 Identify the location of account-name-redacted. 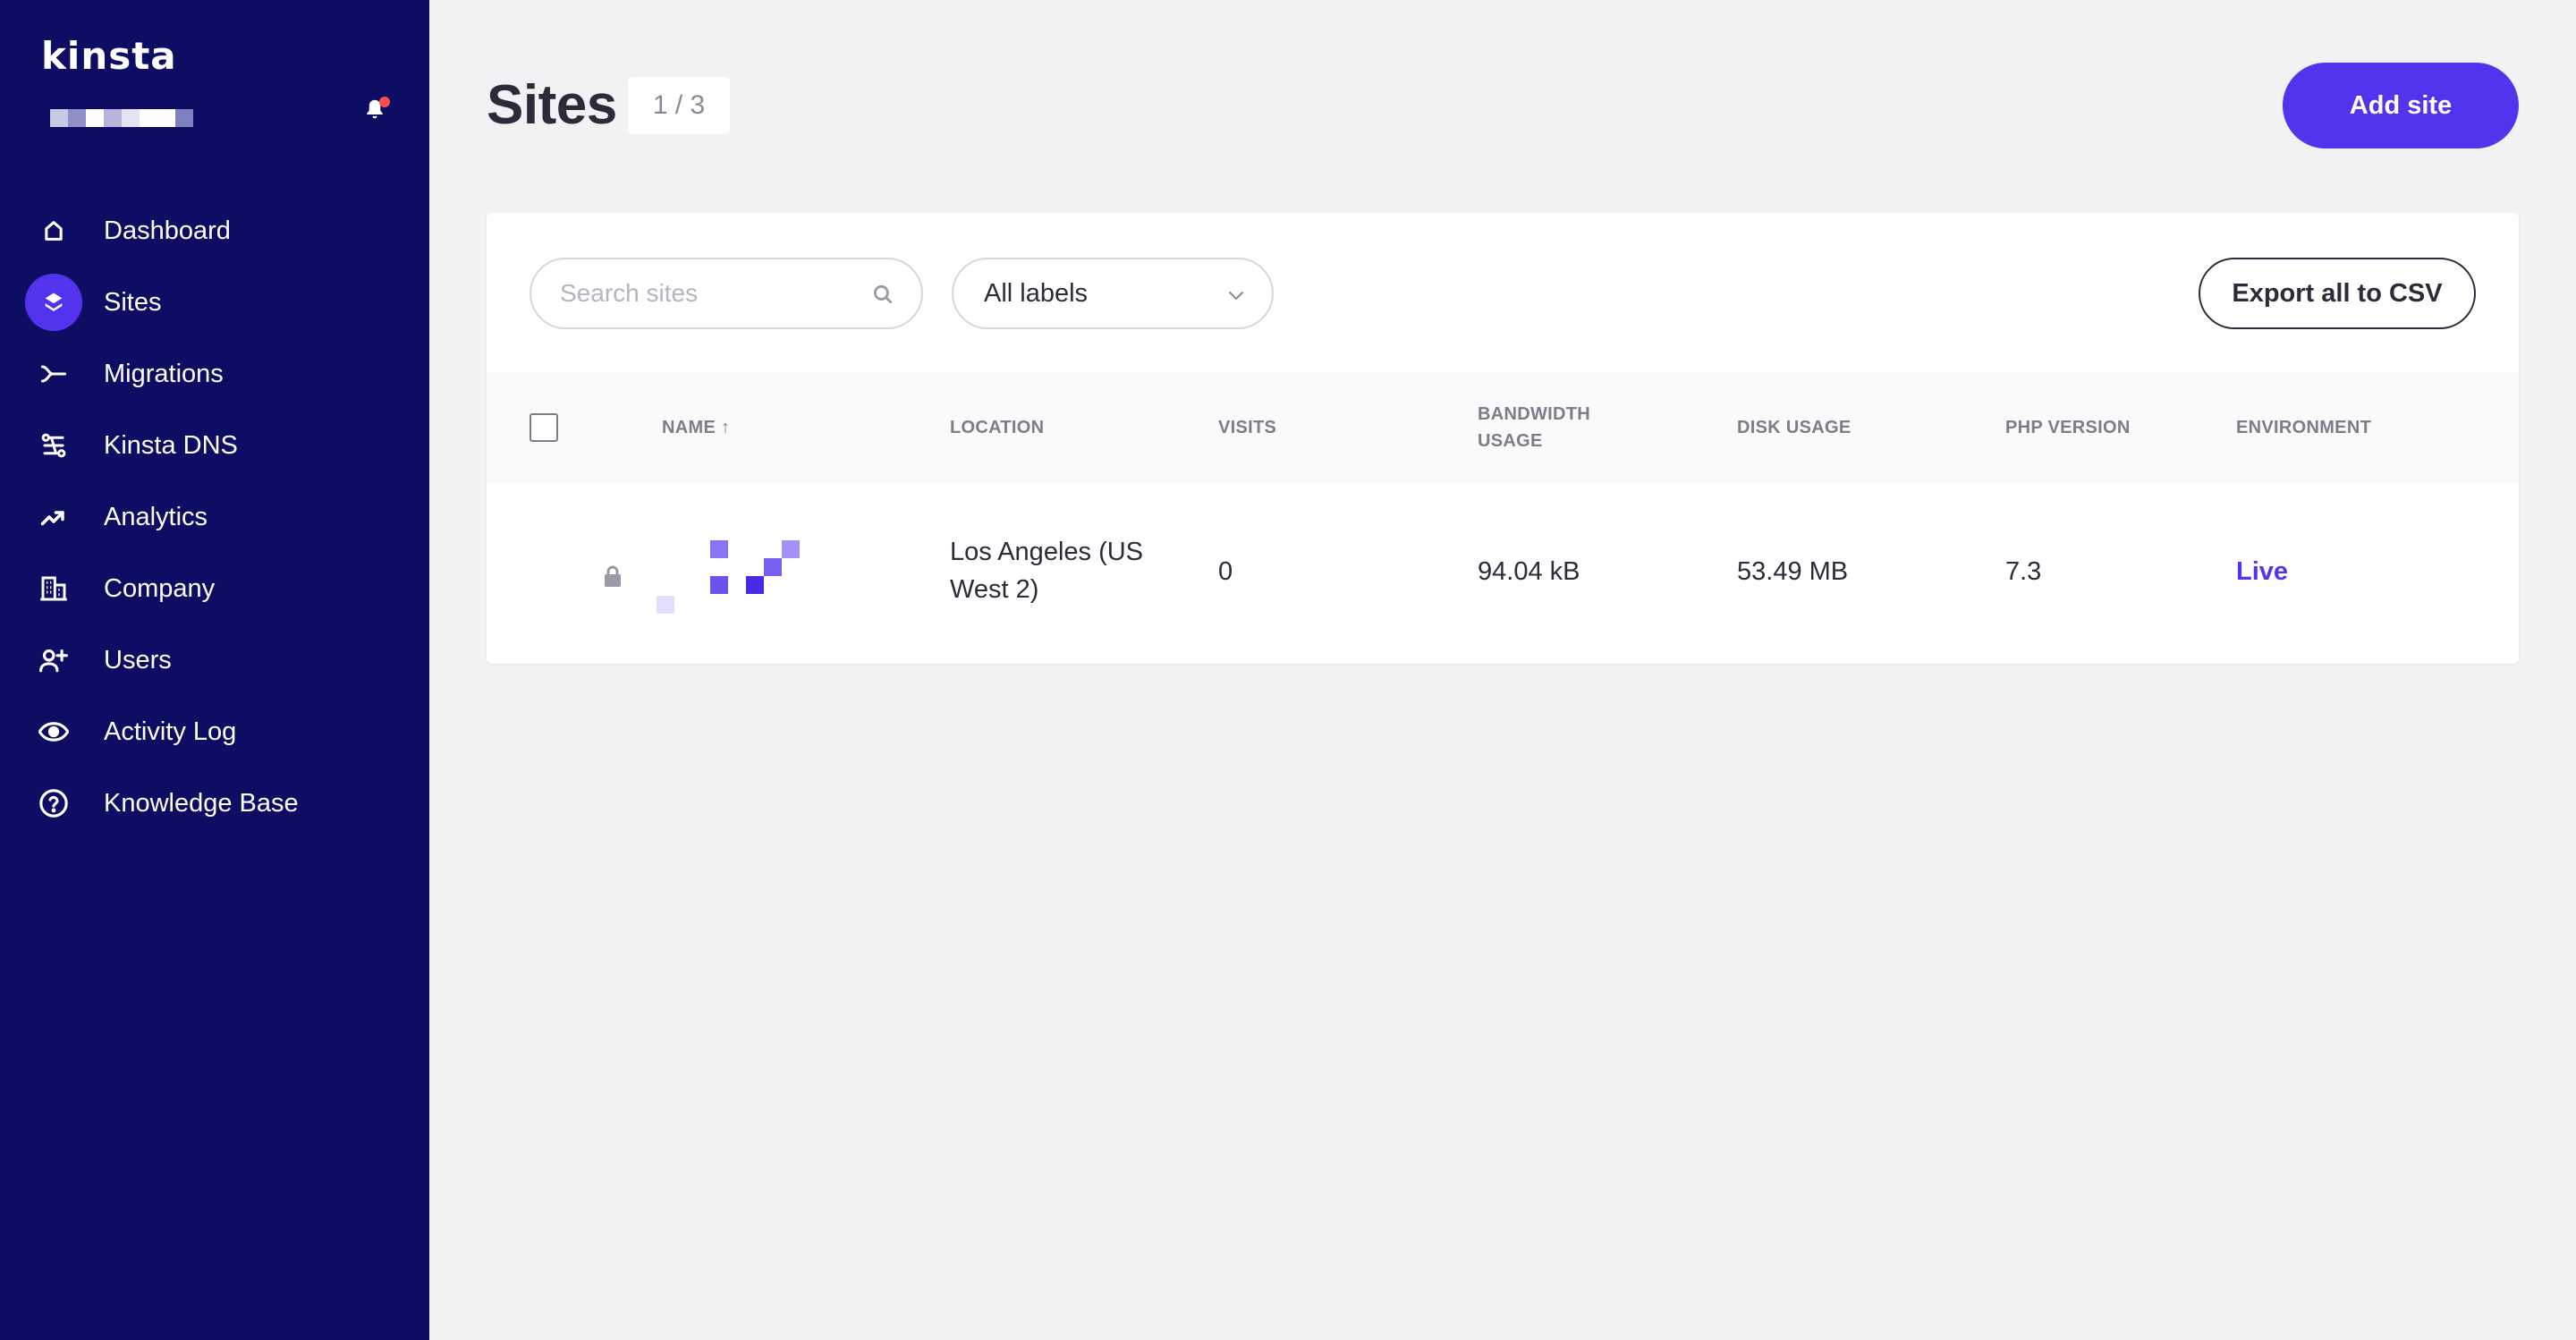
(121, 118).